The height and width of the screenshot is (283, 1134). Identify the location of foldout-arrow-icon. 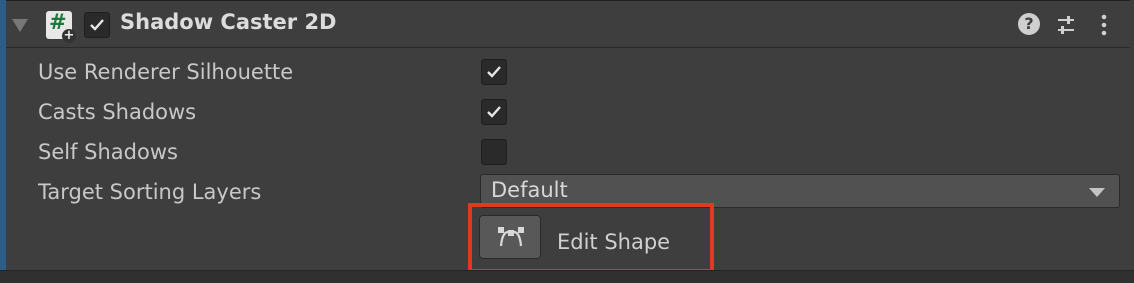
(20, 25).